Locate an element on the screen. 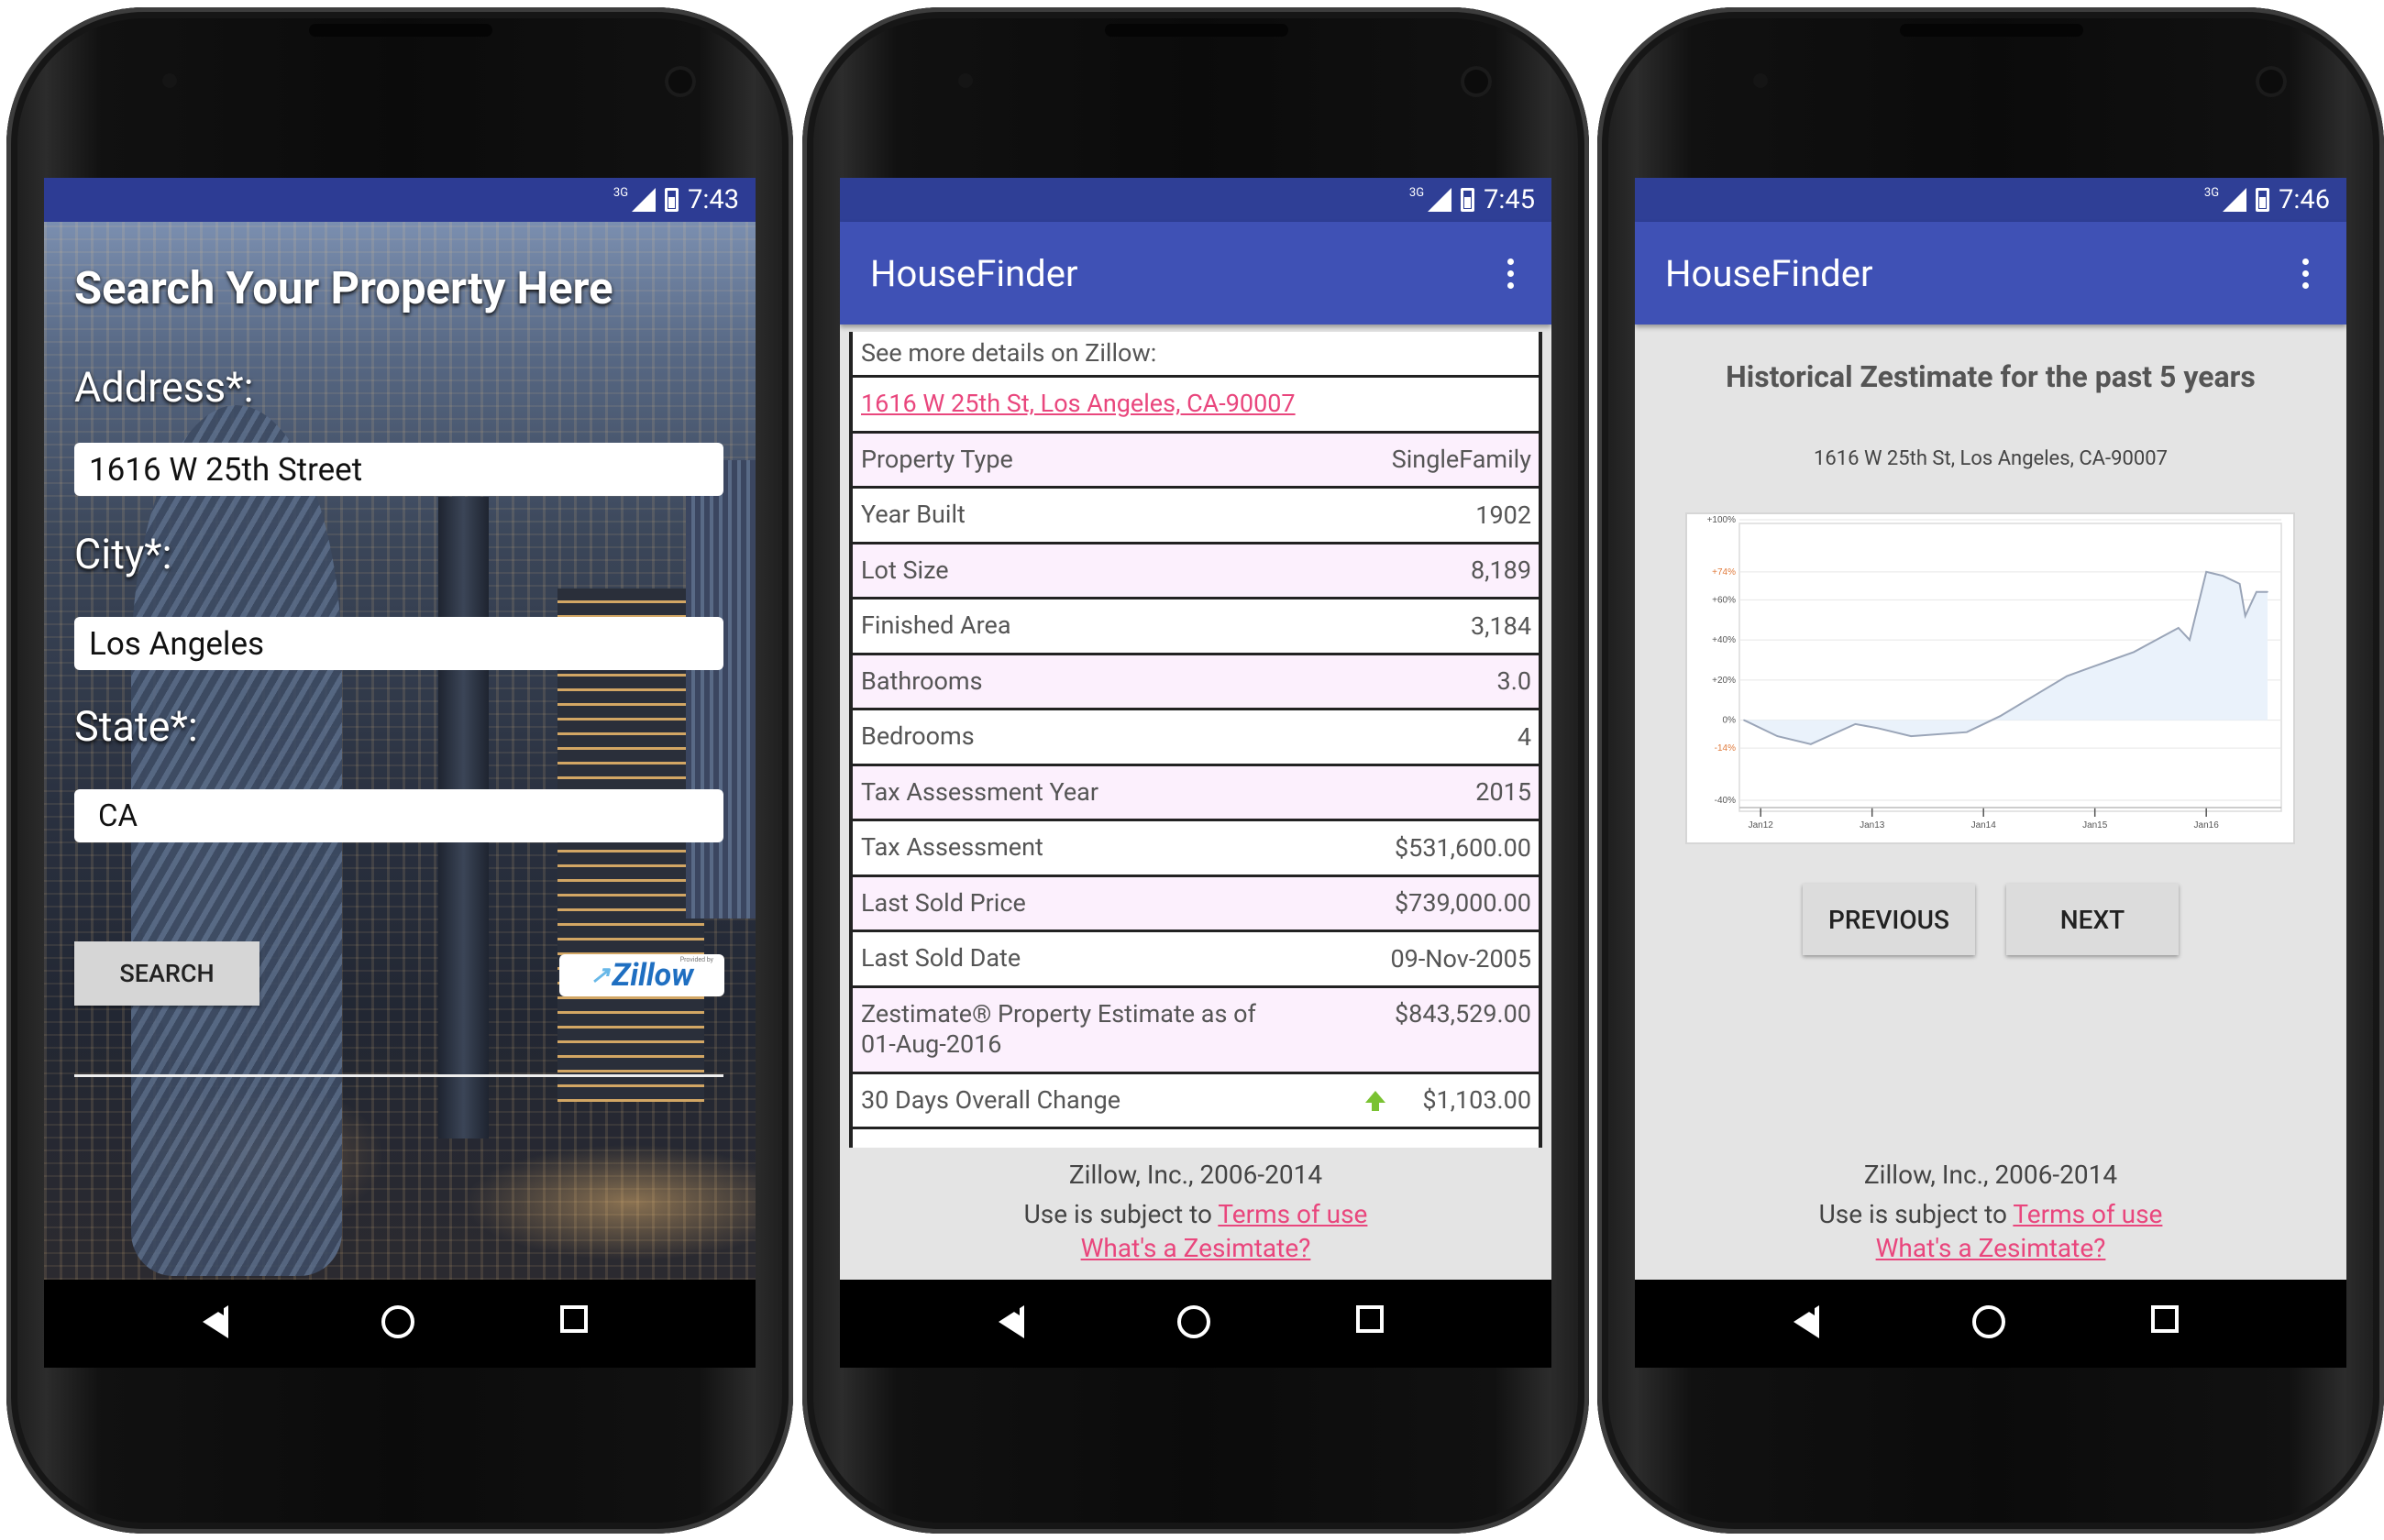 This screenshot has width=2384, height=1540. zillow-logo: Provided by ↗ Zillow is located at coordinates (641, 975).